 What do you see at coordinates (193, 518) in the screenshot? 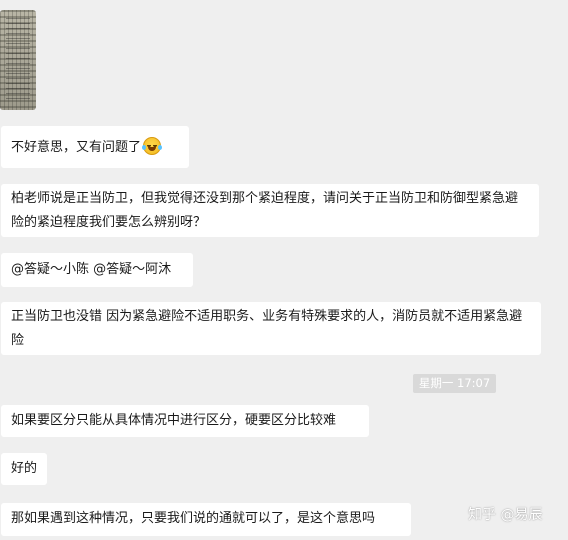
I see `message-text: 那如果遇到这种情况，只要我们说的通就可以了，是这个意思吗` at bounding box center [193, 518].